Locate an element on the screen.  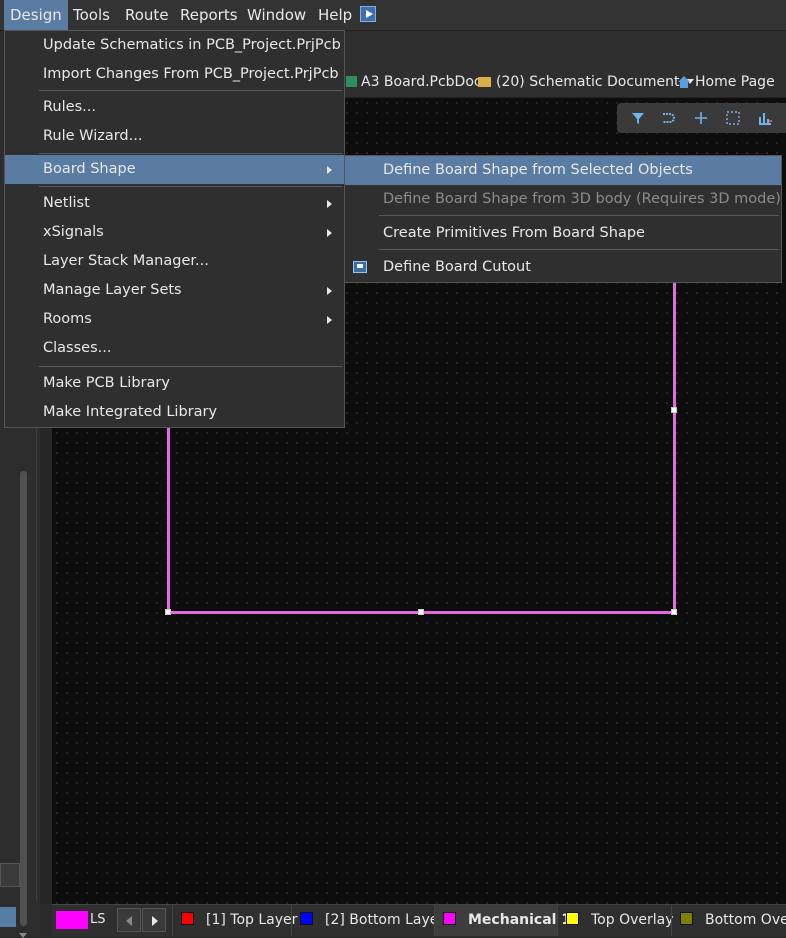
menu-item-update-schematics: Update Schematics in PCB_Project.PrjPcb is located at coordinates (174, 45).